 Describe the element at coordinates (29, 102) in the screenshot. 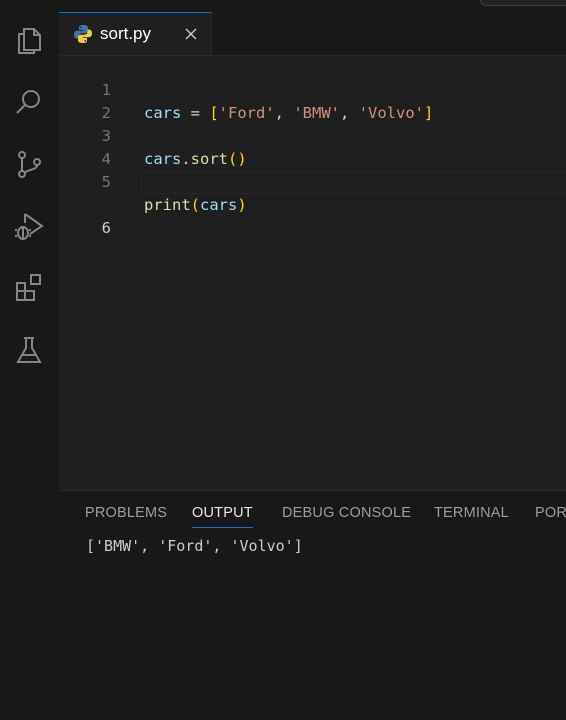

I see `search-icon` at that location.